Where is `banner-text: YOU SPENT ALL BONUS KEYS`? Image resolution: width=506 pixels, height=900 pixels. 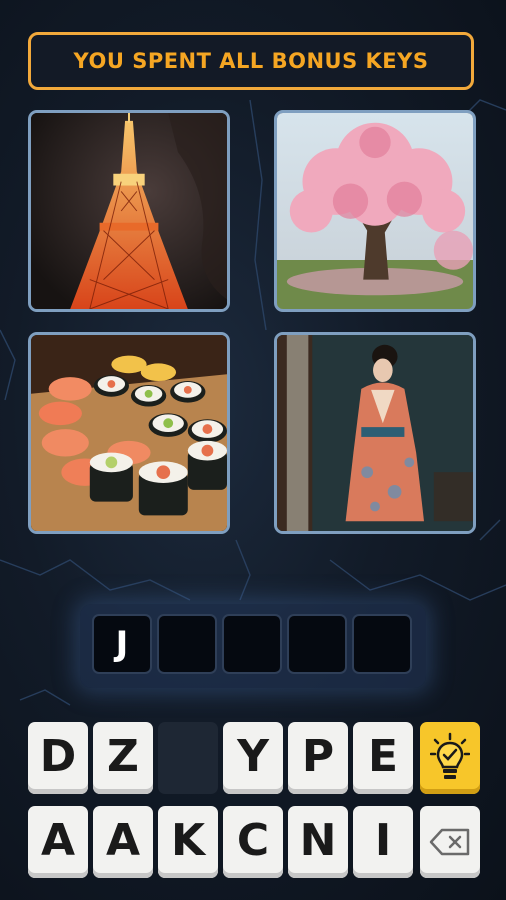 banner-text: YOU SPENT ALL BONUS KEYS is located at coordinates (251, 61).